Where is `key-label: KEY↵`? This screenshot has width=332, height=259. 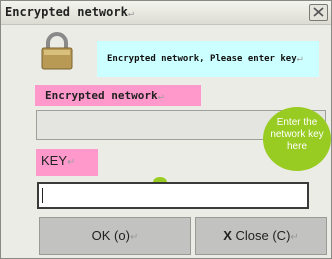
key-label: KEY↵ is located at coordinates (58, 160).